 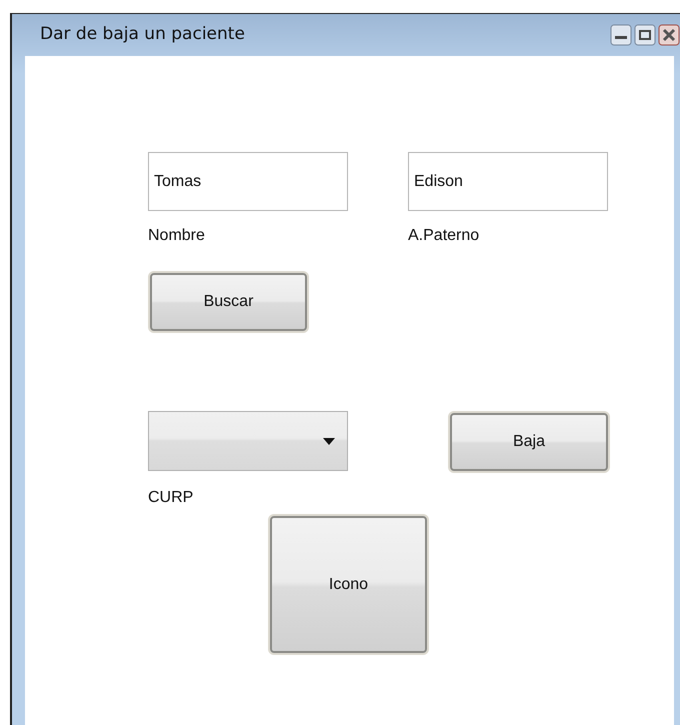 What do you see at coordinates (508, 181) in the screenshot?
I see `text-field: Edison` at bounding box center [508, 181].